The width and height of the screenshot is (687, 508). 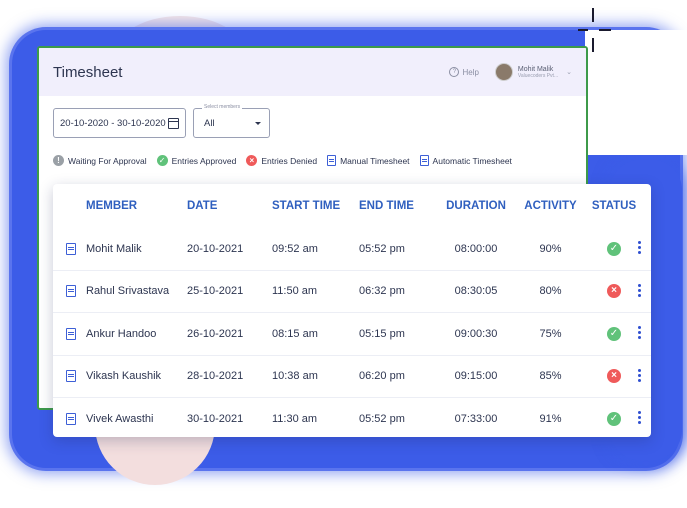 I want to click on user-menu: Mohit Malik Valuecoders Pvt... ⌄, so click(x=533, y=72).